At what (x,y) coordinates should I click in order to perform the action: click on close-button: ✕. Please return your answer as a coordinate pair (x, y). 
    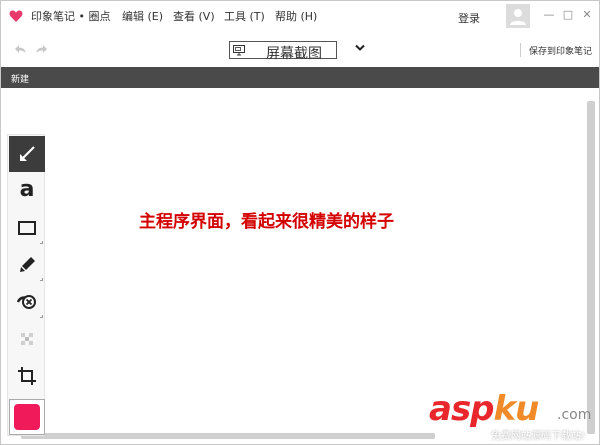
    Looking at the image, I should click on (587, 15).